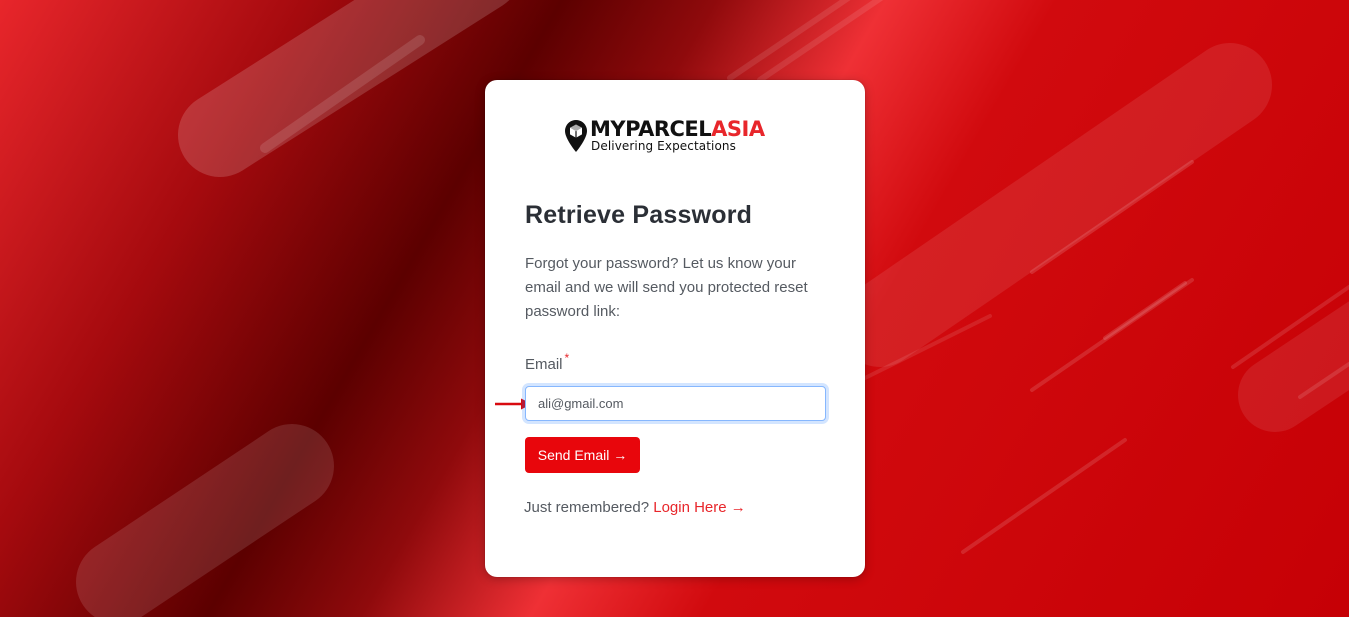 The width and height of the screenshot is (1349, 617). I want to click on send-email-button: Send Email →, so click(582, 455).